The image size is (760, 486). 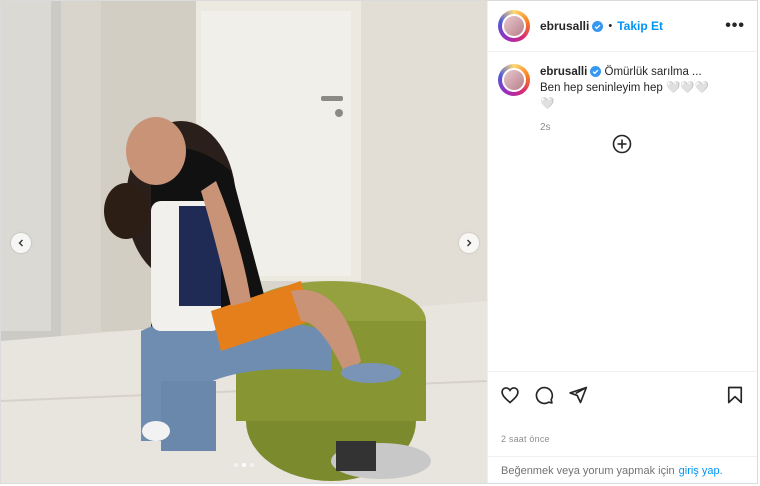 I want to click on comment-icon, so click(x=544, y=395).